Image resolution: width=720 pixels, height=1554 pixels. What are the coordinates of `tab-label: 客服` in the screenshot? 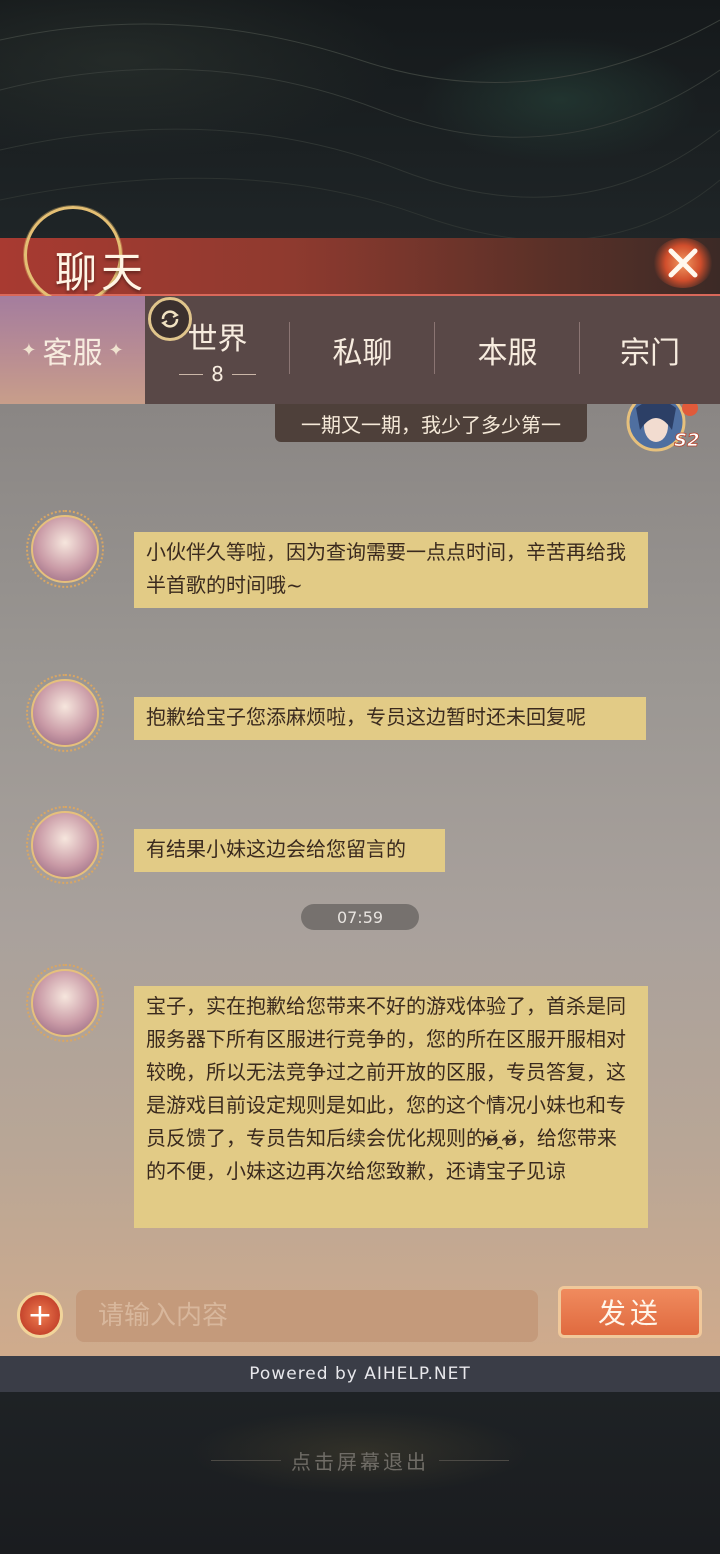 It's located at (72, 353).